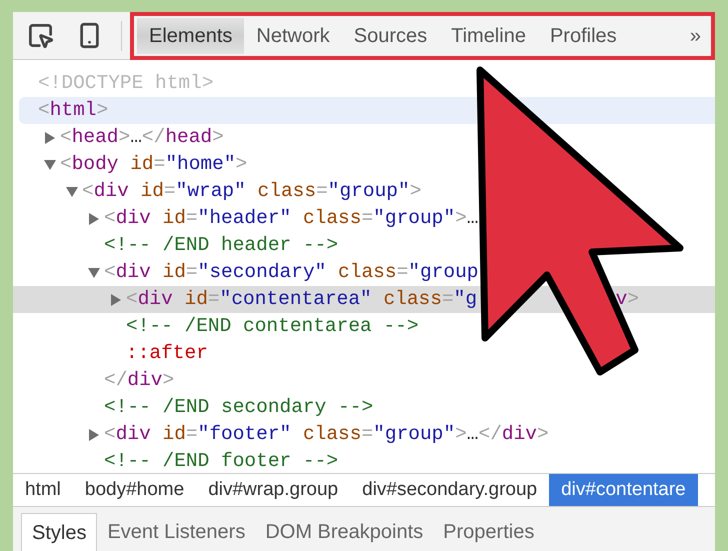 The image size is (728, 551). I want to click on code-line: <!DOCTYPE html>, so click(126, 83).